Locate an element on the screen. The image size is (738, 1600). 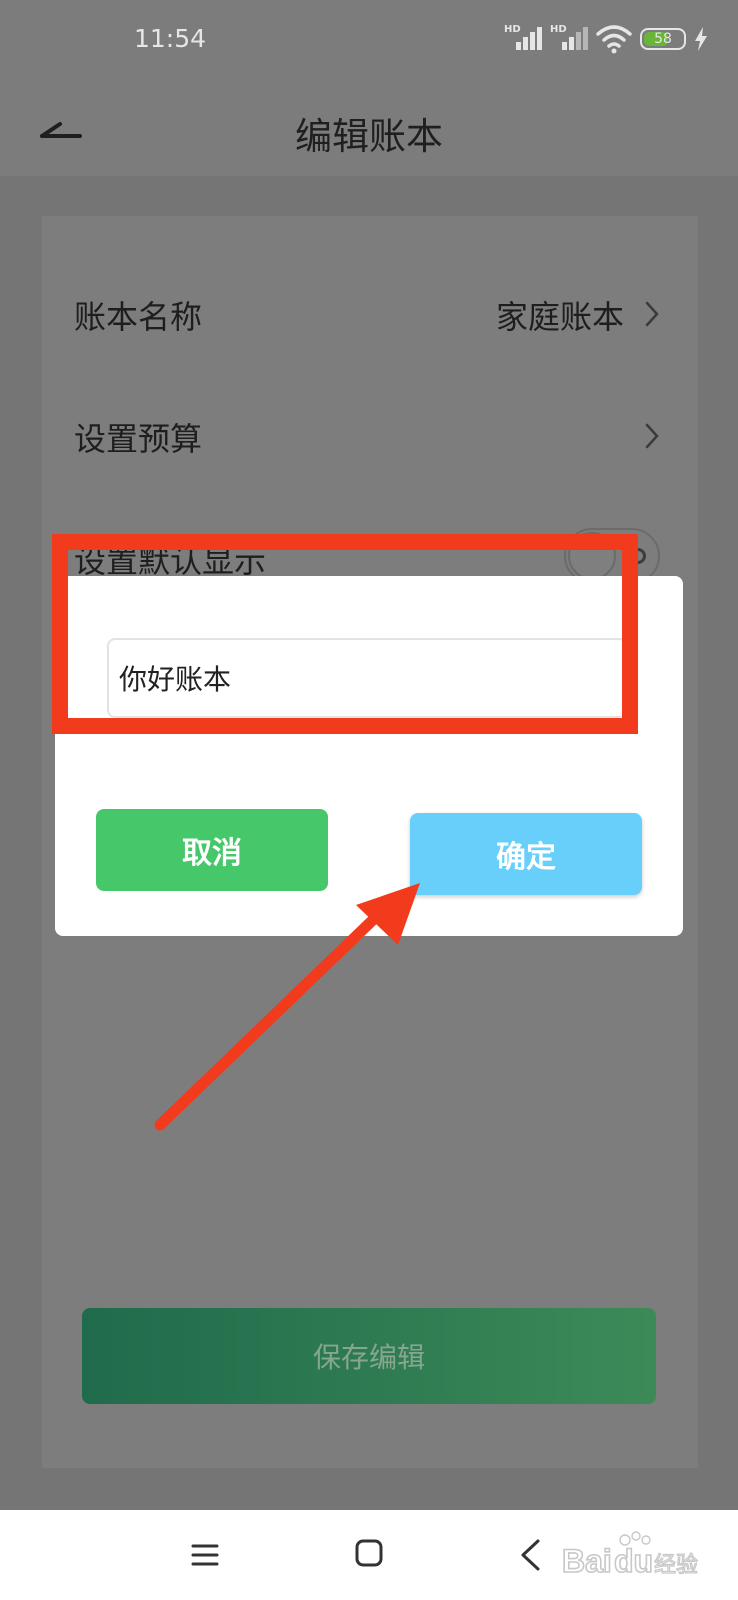
confirm-button: 确定 is located at coordinates (526, 854).